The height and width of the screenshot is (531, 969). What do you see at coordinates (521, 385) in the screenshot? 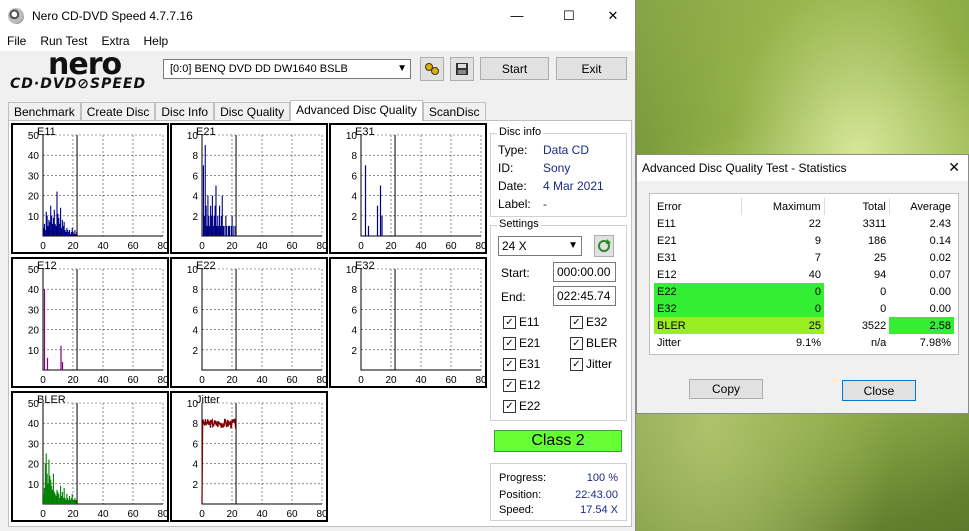
I see `checkbox-e12: ✓ E12` at bounding box center [521, 385].